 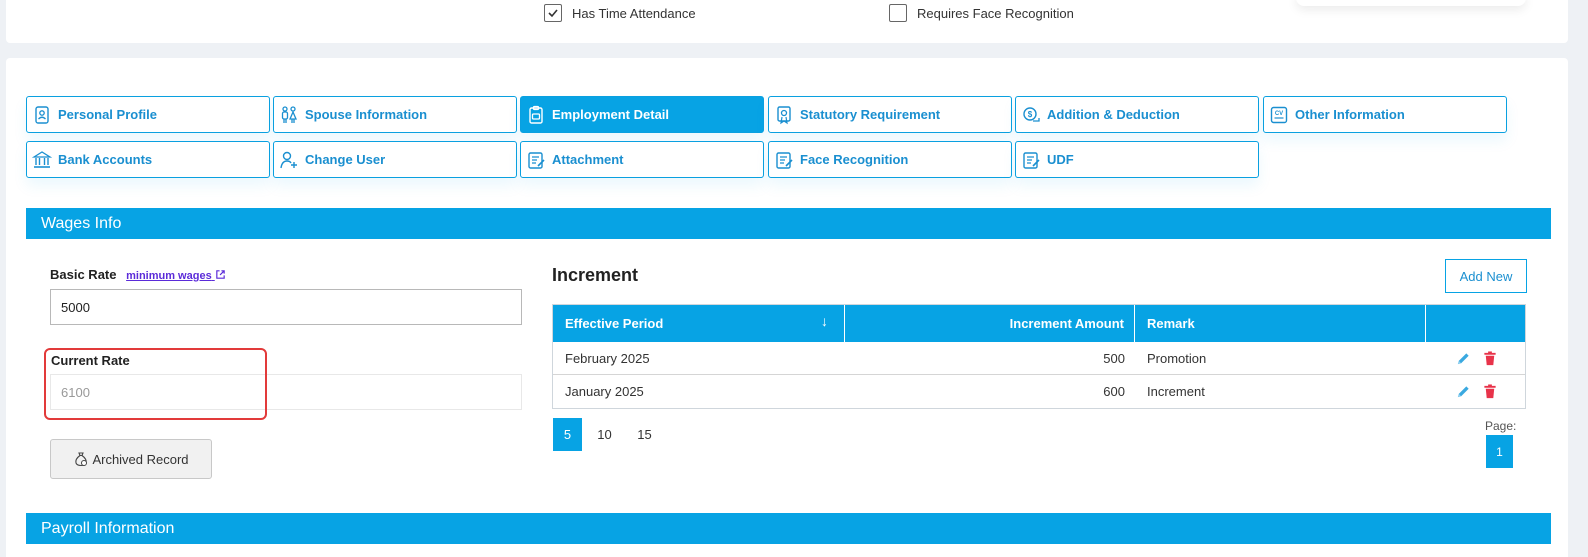 I want to click on tab-label: Employment Detail, so click(x=611, y=114).